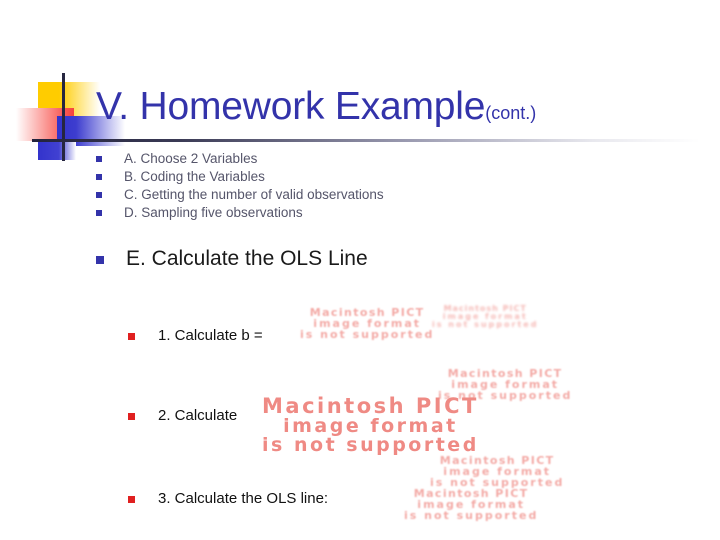 Image resolution: width=720 pixels, height=540 pixels. What do you see at coordinates (376, 177) in the screenshot?
I see `list-item: B. Coding the Variables` at bounding box center [376, 177].